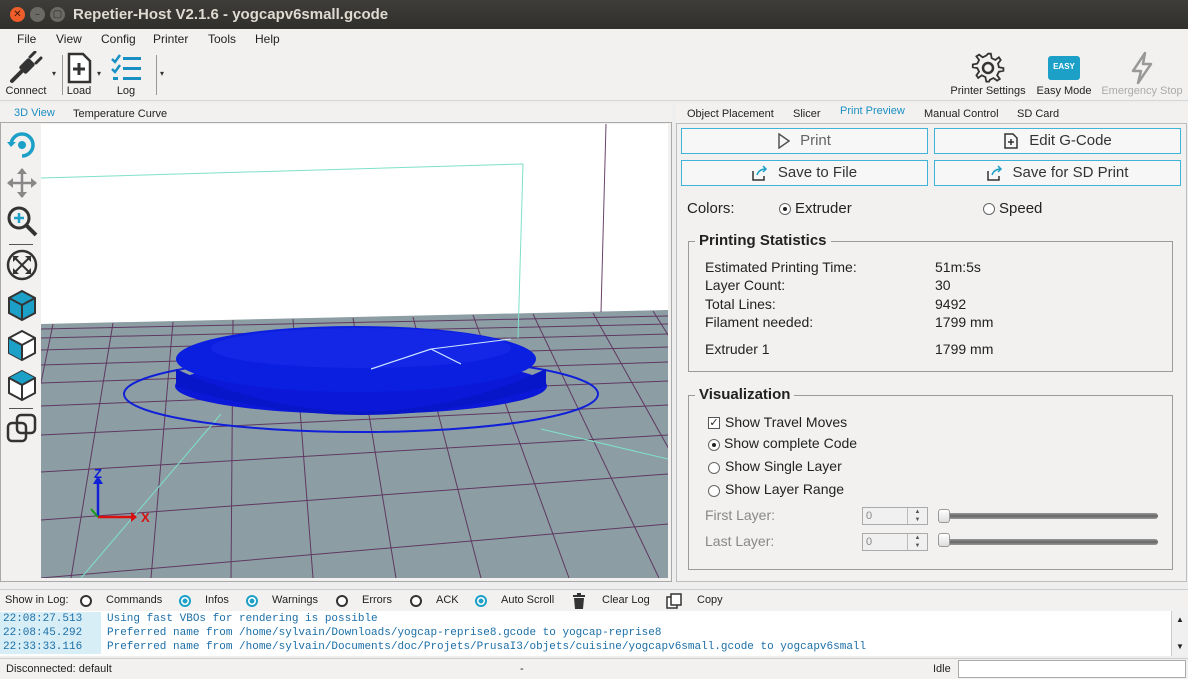  Describe the element at coordinates (185, 601) in the screenshot. I see `infos-toggle` at that location.